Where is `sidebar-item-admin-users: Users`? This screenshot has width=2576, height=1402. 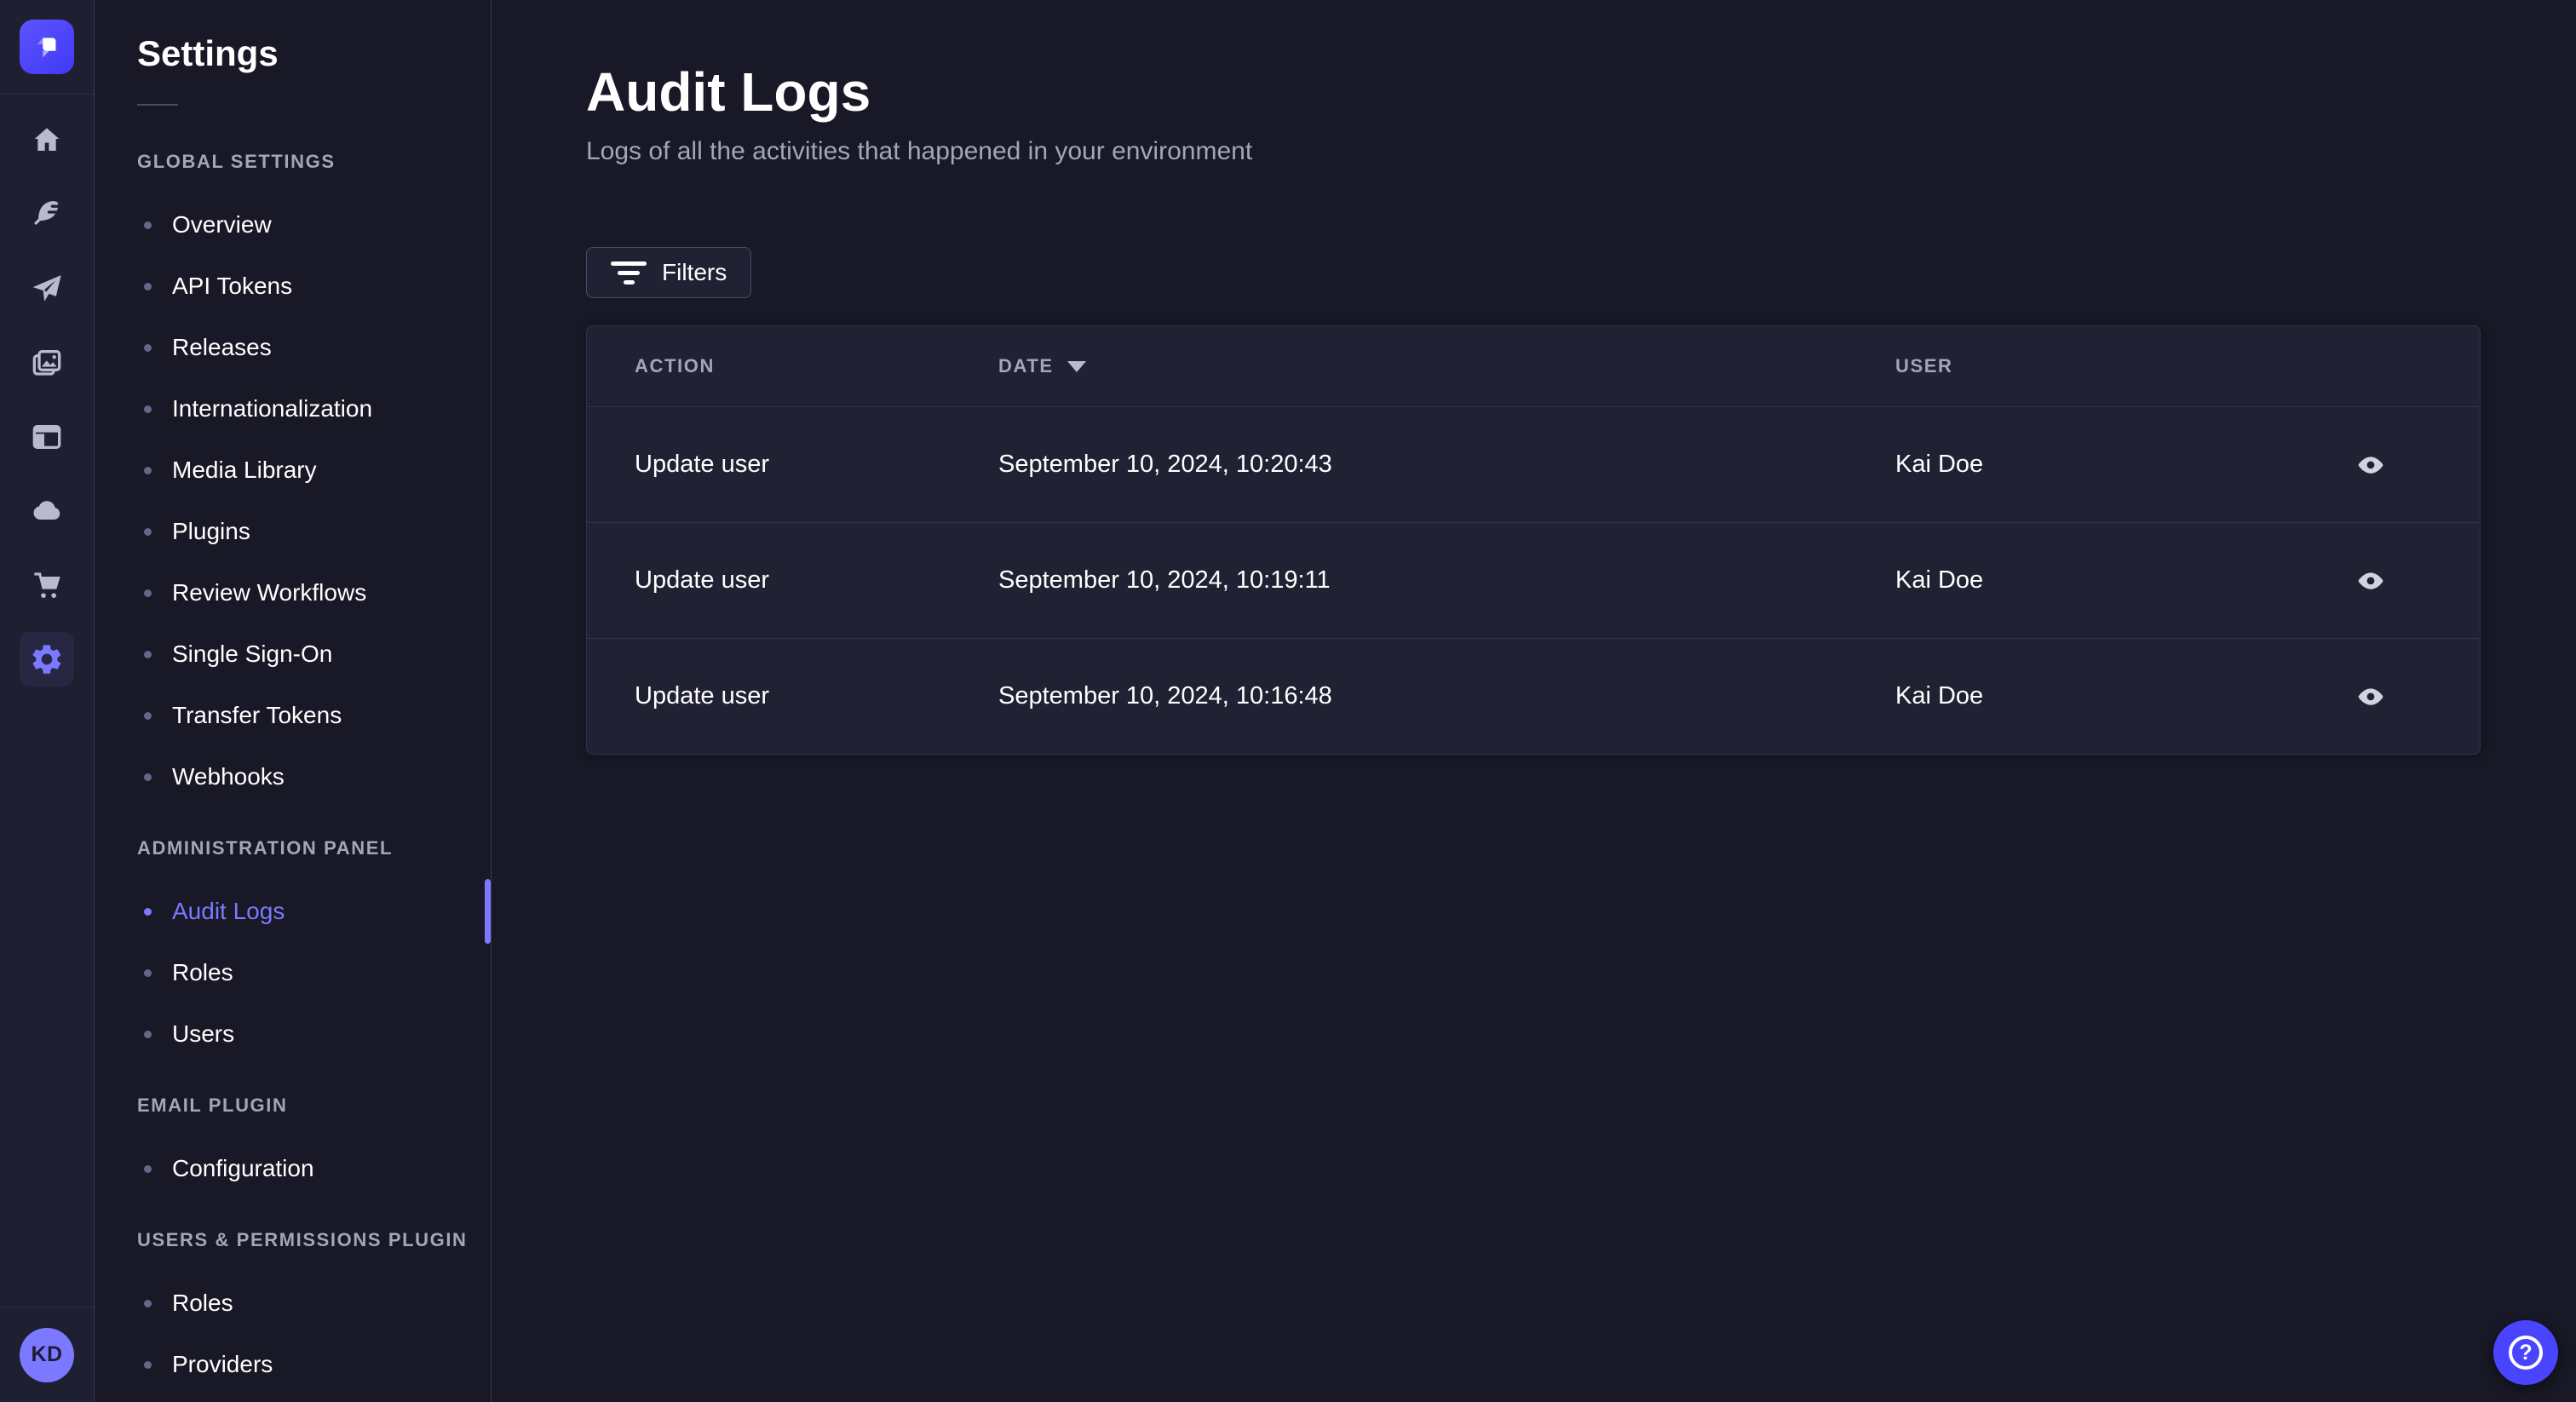 sidebar-item-admin-users: Users is located at coordinates (314, 1034).